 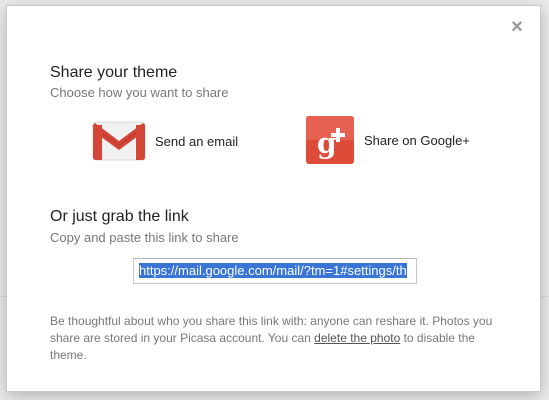 What do you see at coordinates (417, 140) in the screenshot?
I see `share-google-plus-label: Share on Google+` at bounding box center [417, 140].